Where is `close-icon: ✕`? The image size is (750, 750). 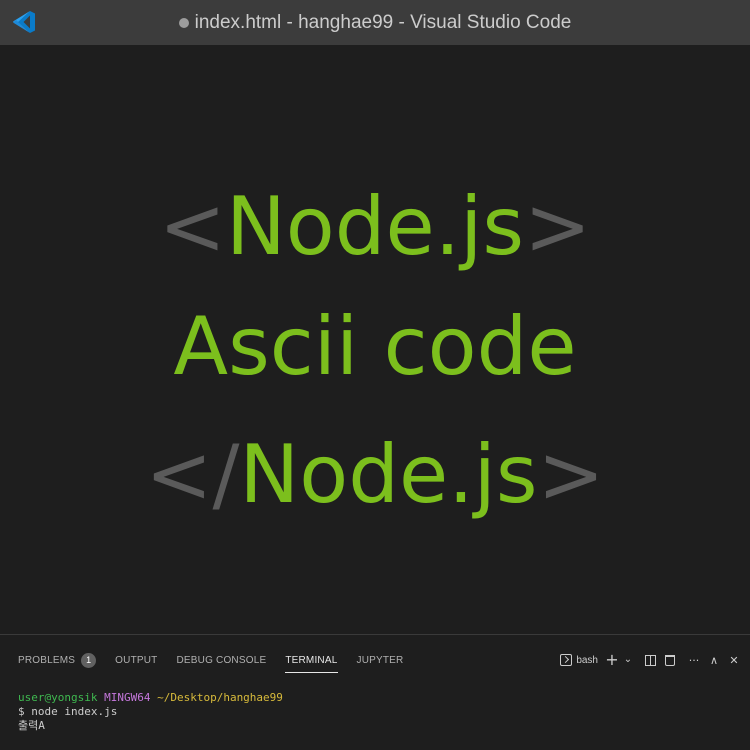 close-icon: ✕ is located at coordinates (734, 660).